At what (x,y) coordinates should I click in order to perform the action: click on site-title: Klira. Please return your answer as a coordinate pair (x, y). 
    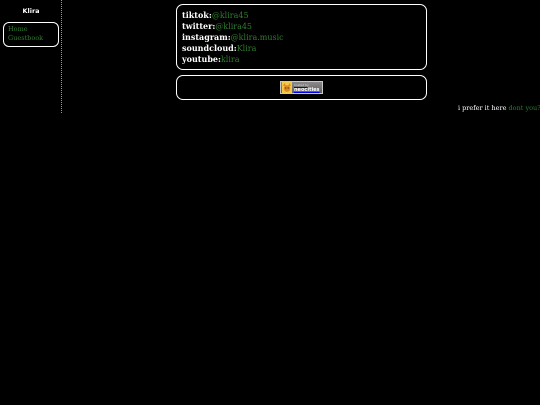
    Looking at the image, I should click on (31, 11).